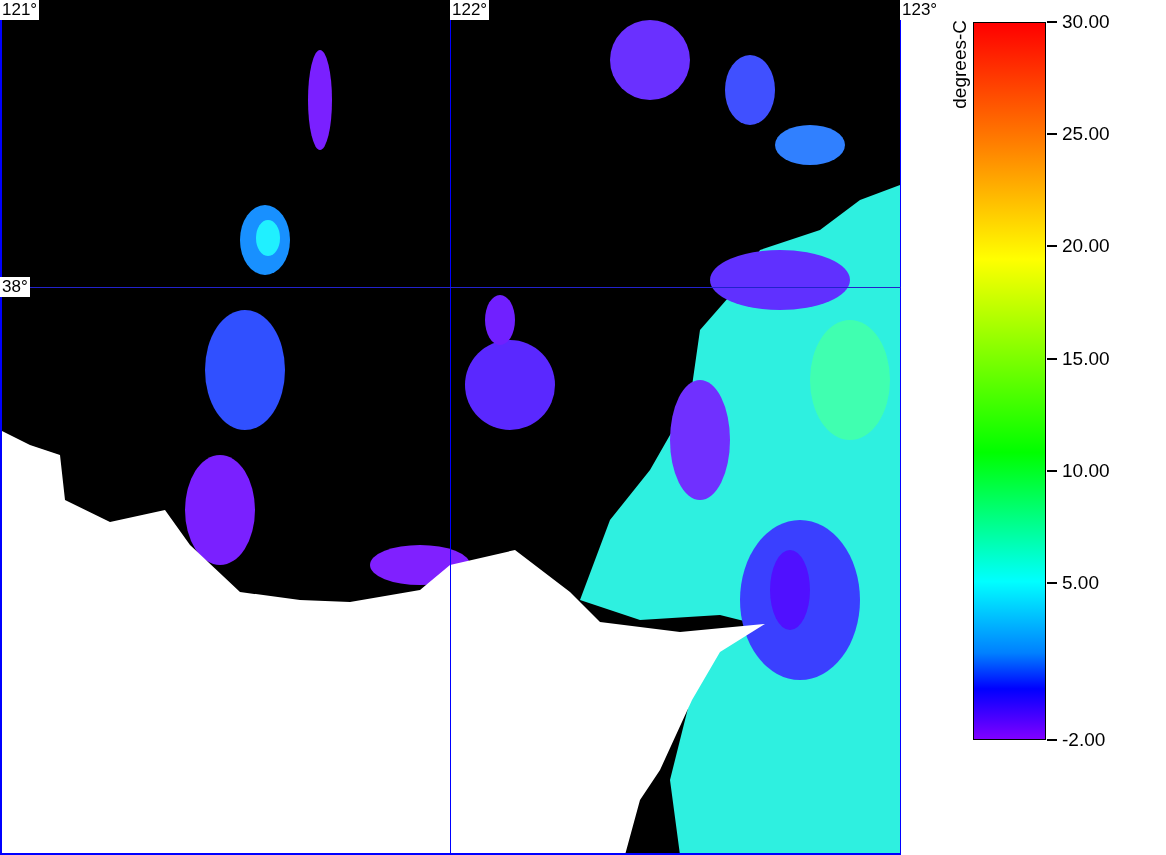 The image size is (1166, 855). What do you see at coordinates (1086, 134) in the screenshot?
I see `colorbar-tick-label: 25.00` at bounding box center [1086, 134].